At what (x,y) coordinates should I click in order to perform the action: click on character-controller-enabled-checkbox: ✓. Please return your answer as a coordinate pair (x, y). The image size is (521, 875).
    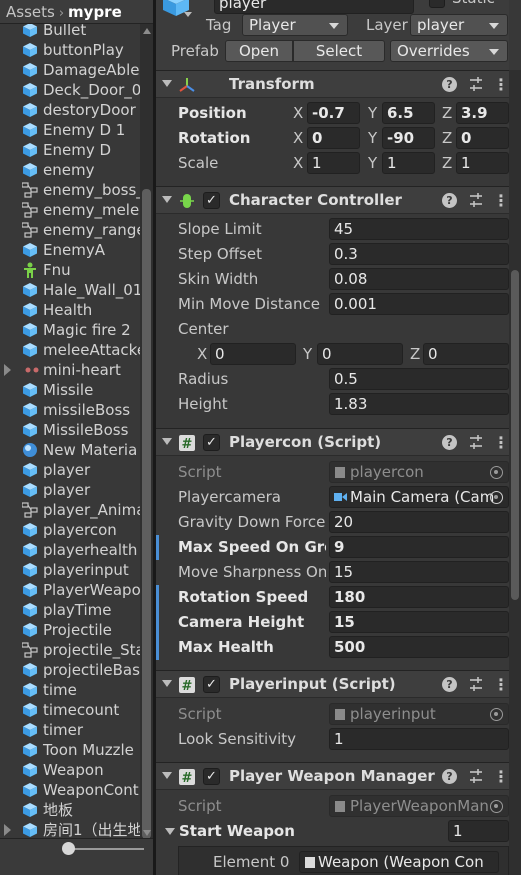
    Looking at the image, I should click on (211, 200).